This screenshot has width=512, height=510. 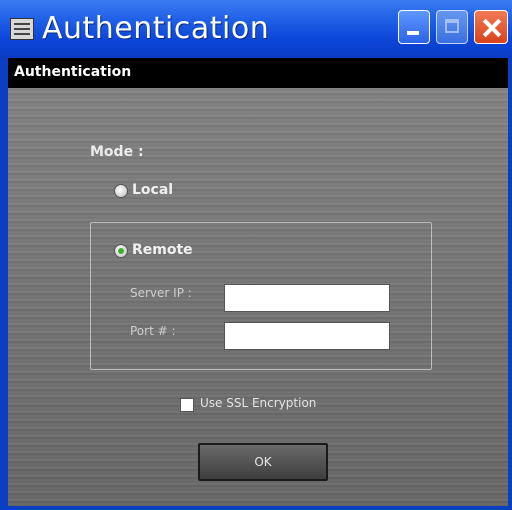 What do you see at coordinates (121, 191) in the screenshot?
I see `local-radio` at bounding box center [121, 191].